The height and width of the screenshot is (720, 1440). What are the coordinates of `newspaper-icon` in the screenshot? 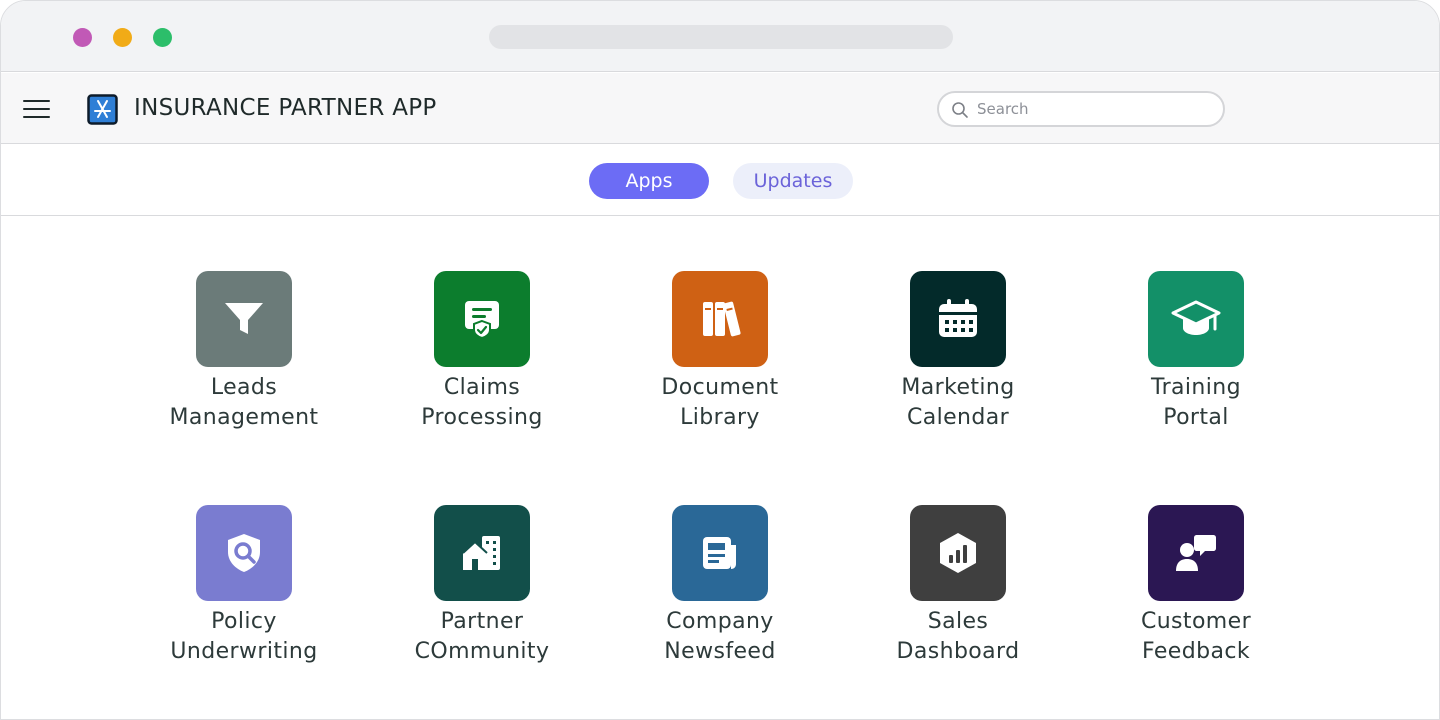 It's located at (720, 553).